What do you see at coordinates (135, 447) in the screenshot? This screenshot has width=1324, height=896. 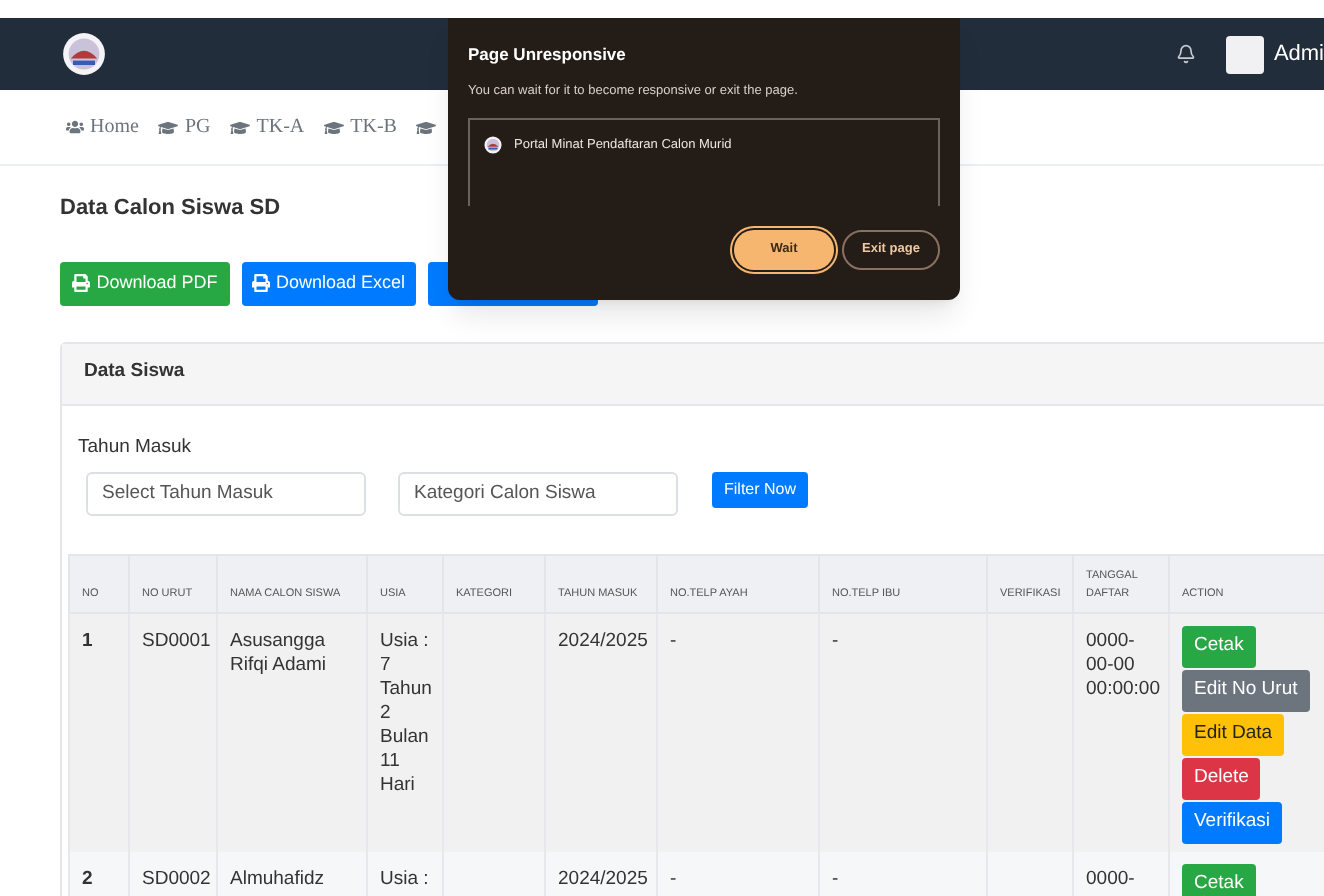 I see `filter-label: Tahun Masuk` at bounding box center [135, 447].